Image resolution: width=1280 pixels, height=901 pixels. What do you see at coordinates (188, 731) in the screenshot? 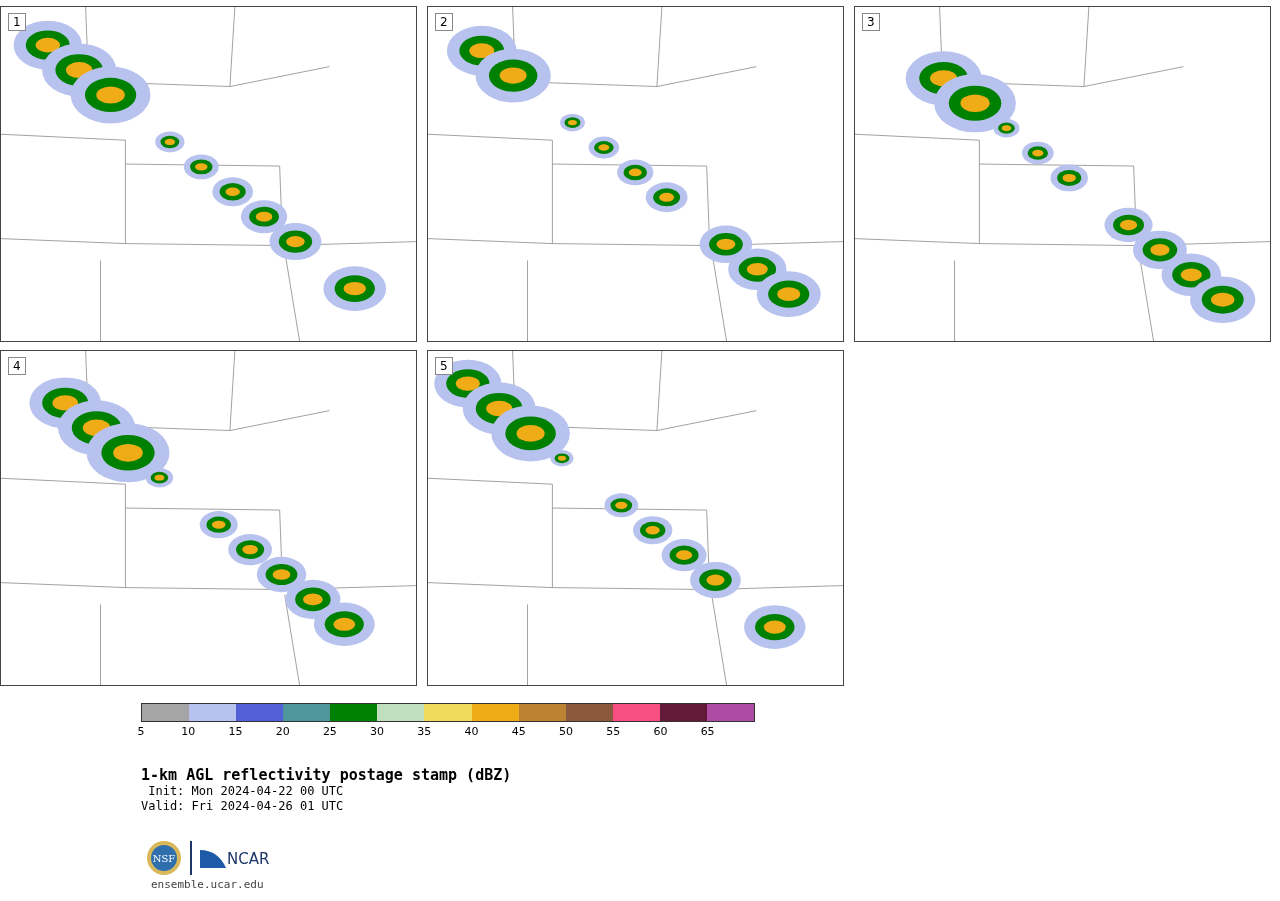
I see `tick-label: 10` at bounding box center [188, 731].